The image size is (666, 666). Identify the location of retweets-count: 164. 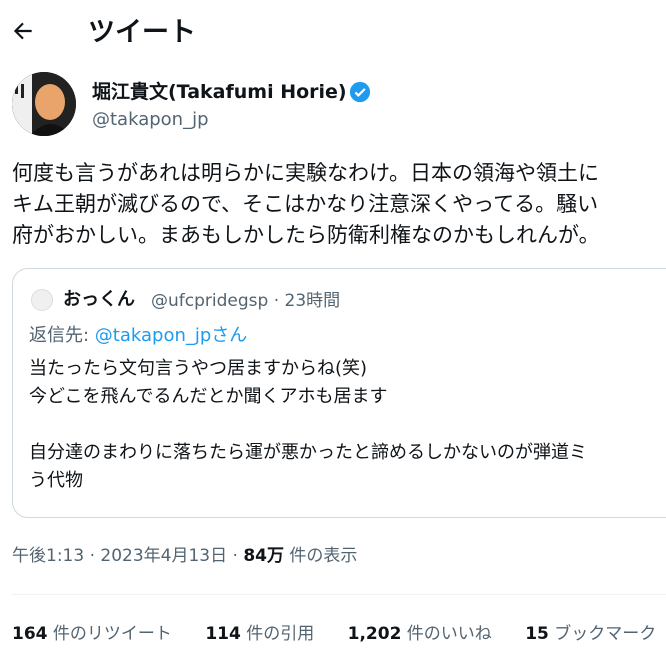
(30, 634).